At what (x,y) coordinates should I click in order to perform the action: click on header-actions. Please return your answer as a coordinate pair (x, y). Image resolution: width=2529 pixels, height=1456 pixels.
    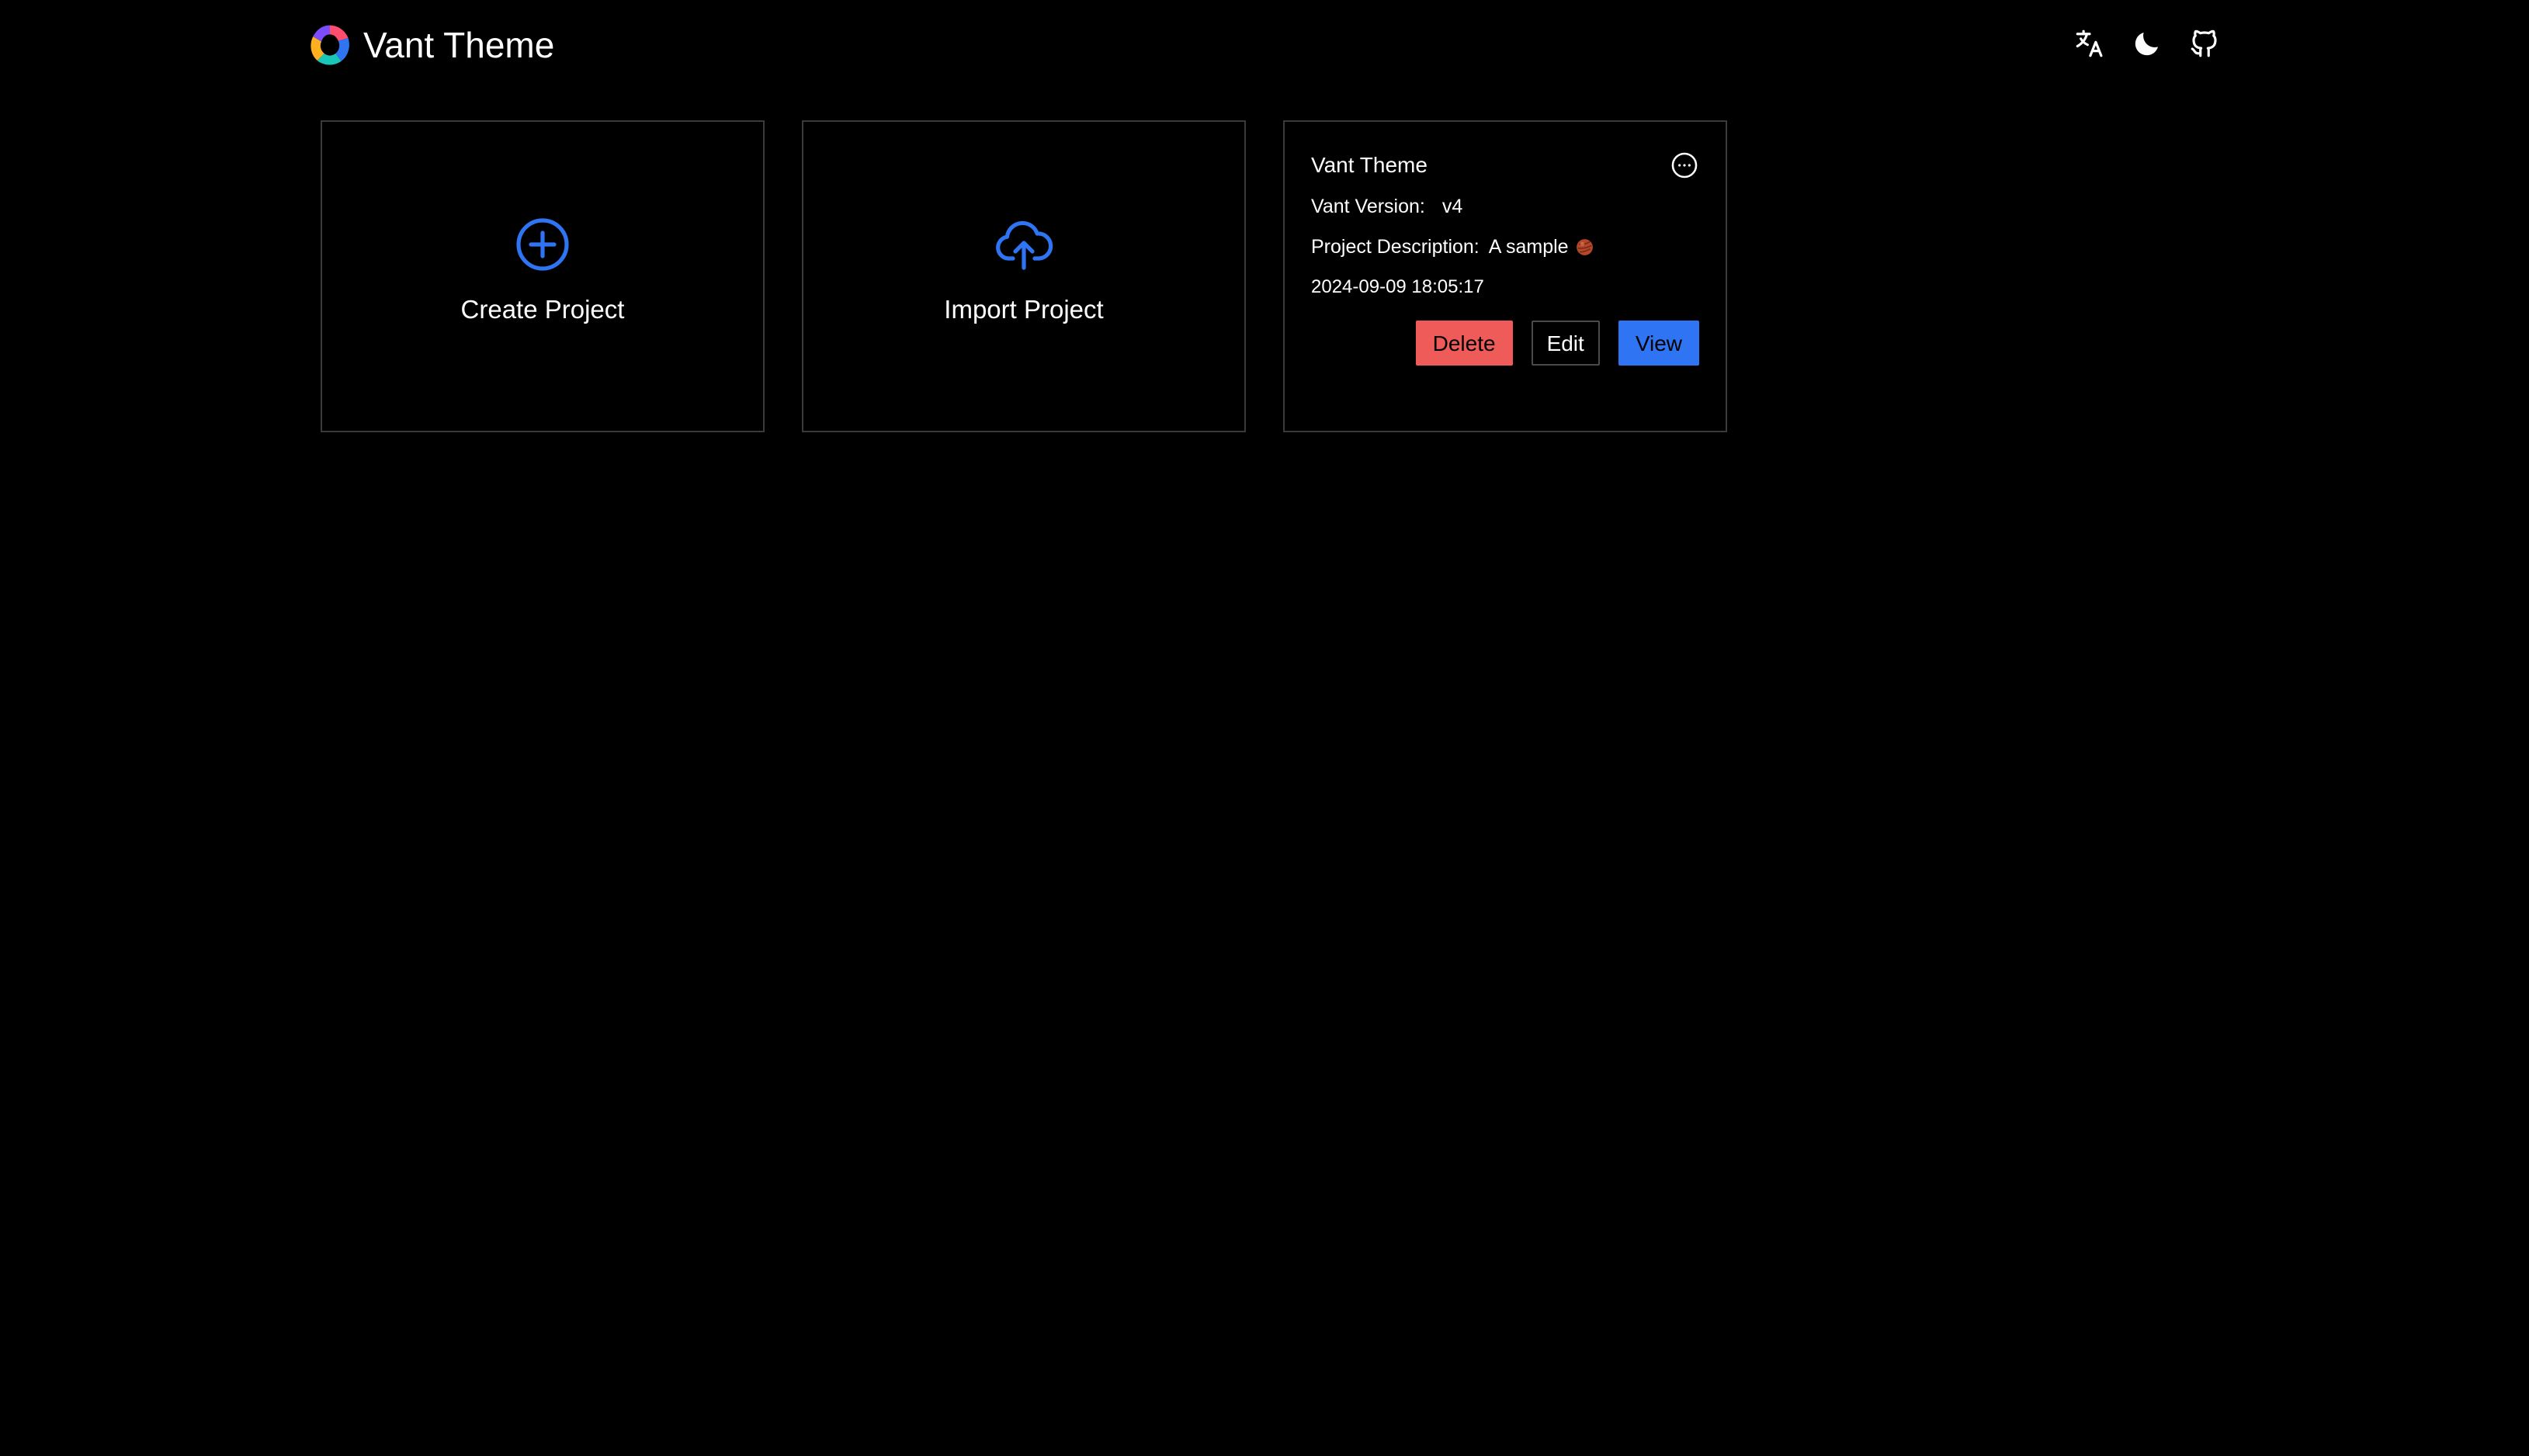
    Looking at the image, I should click on (2147, 44).